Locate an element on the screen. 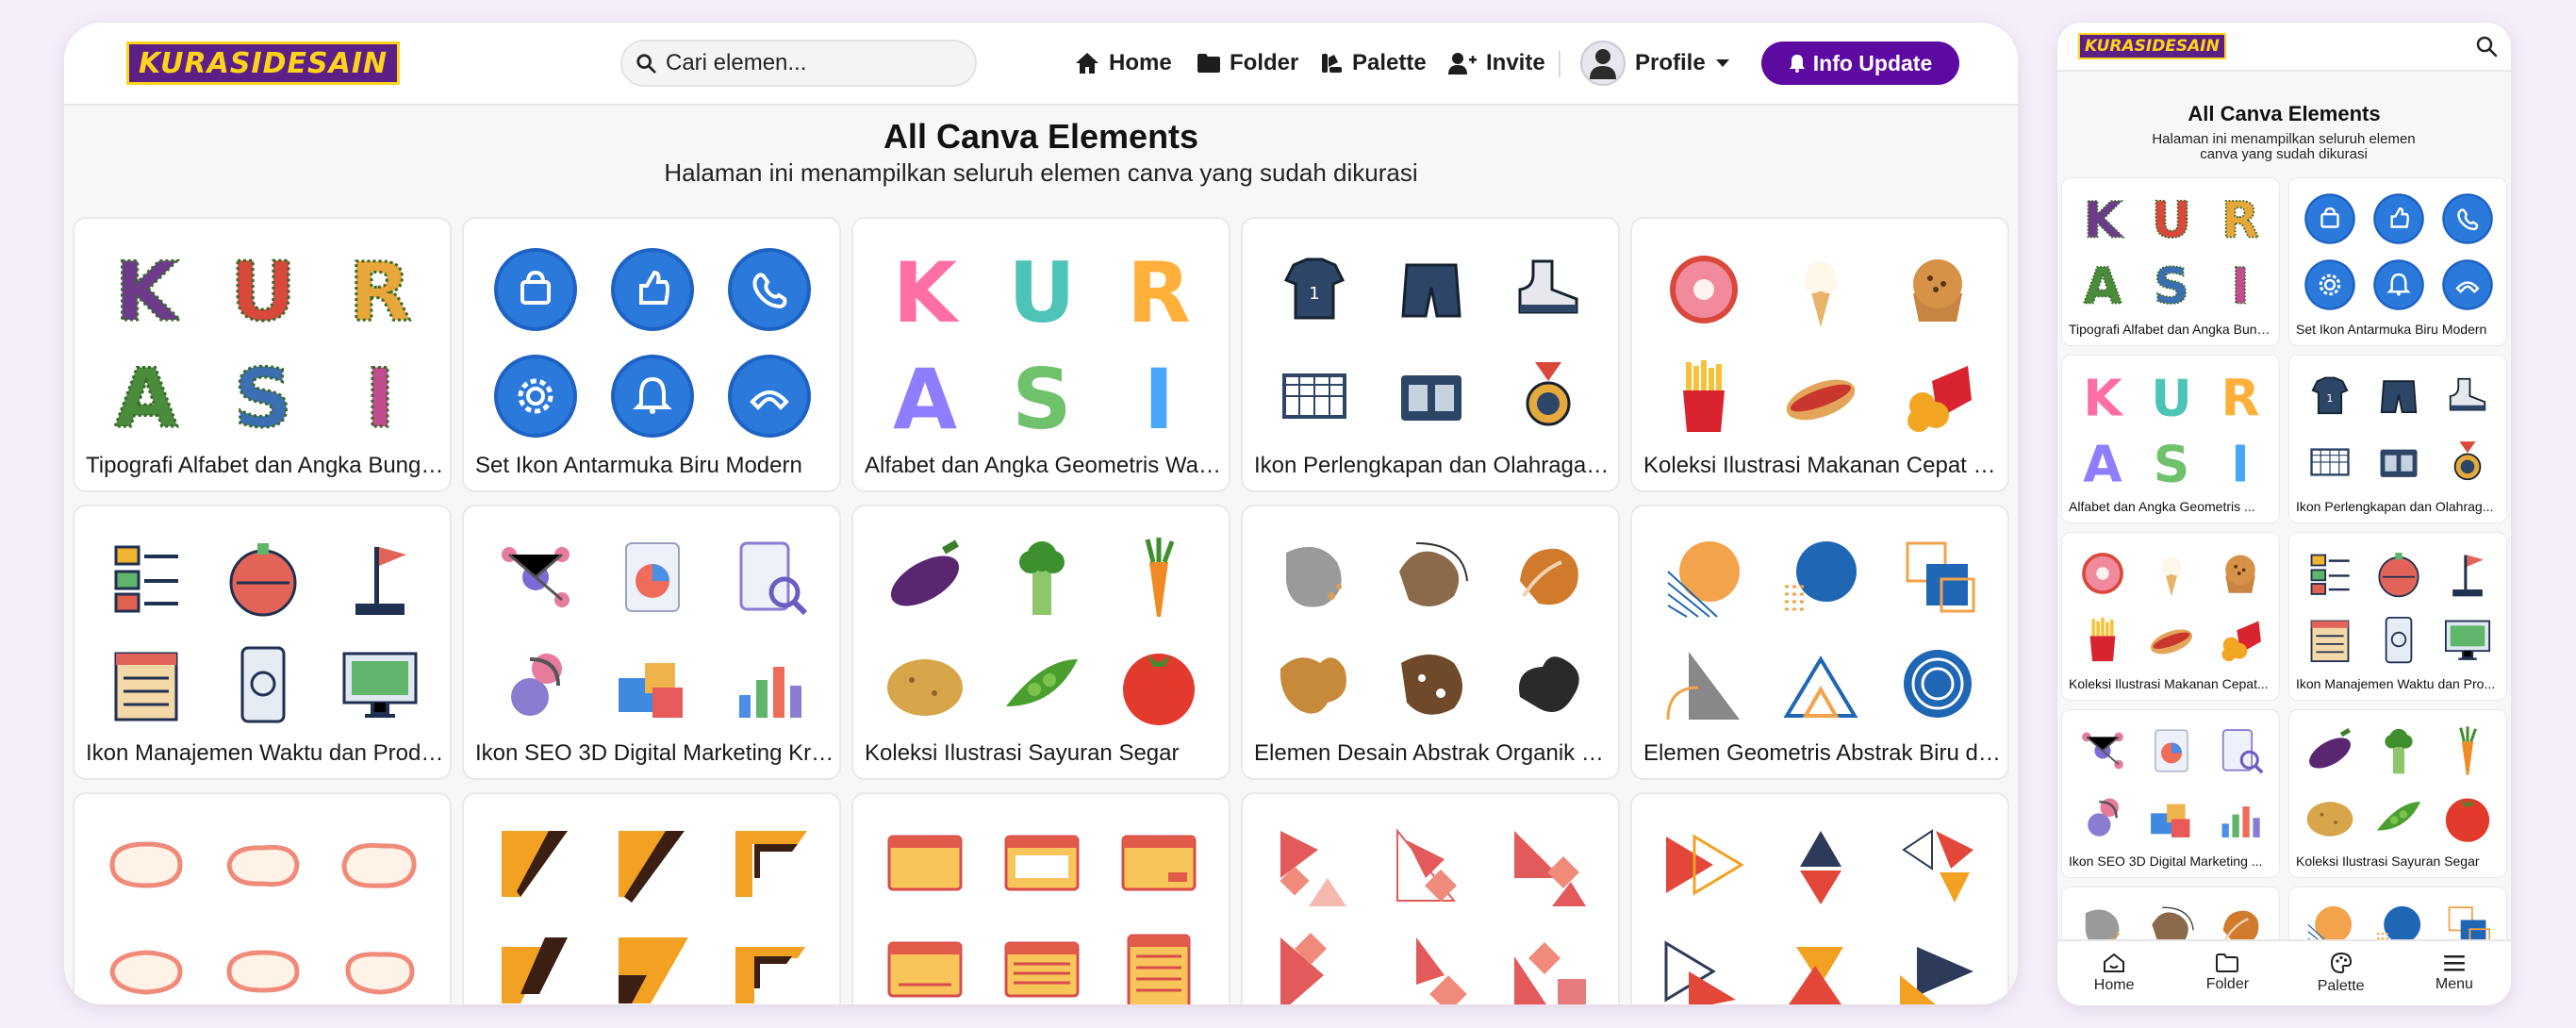 This screenshot has height=1028, width=2576. bottom-nav-folder: Folder is located at coordinates (2227, 973).